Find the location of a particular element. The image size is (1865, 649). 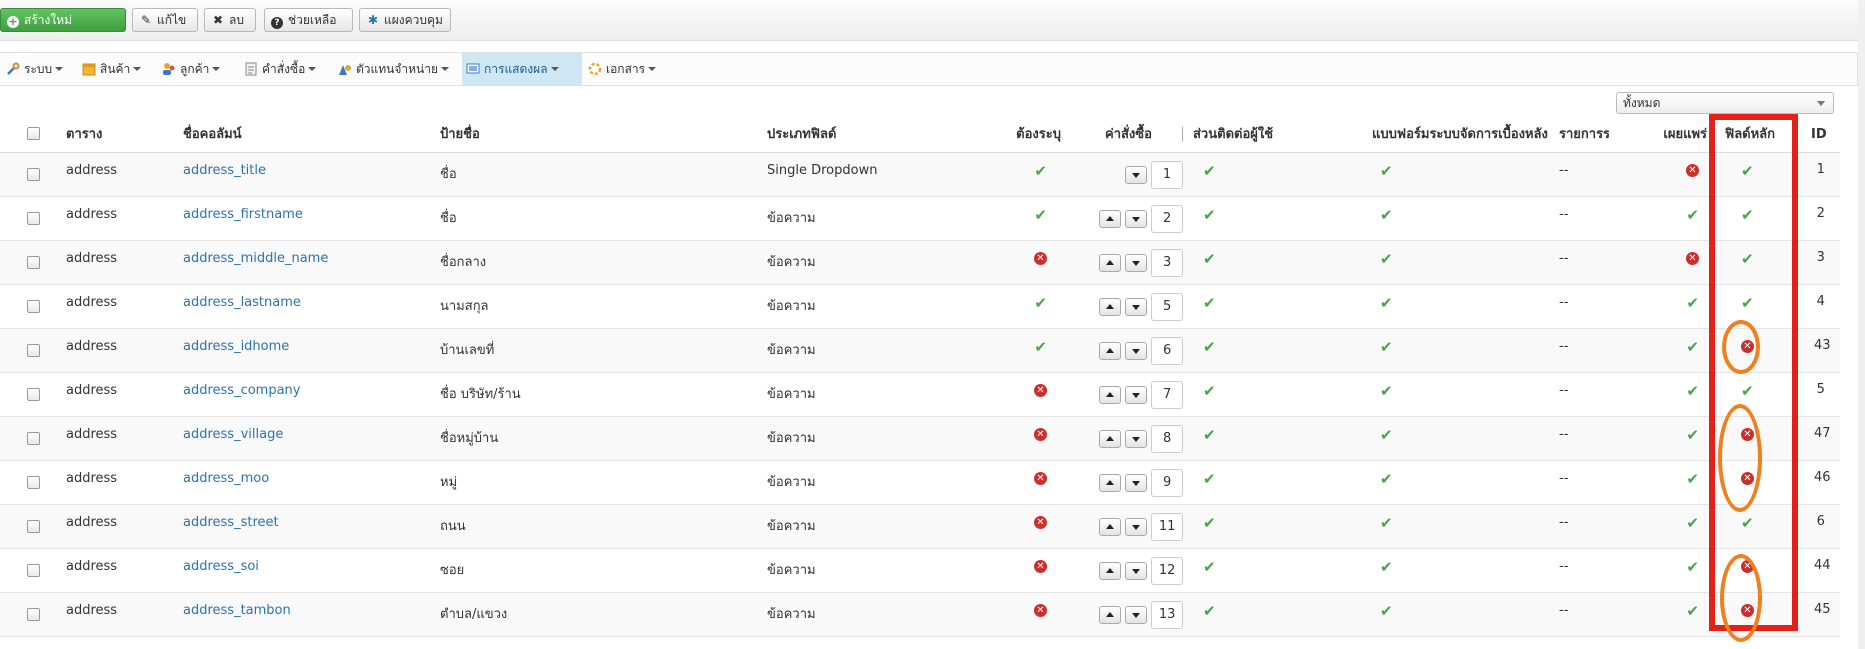

x-circle-icon: ✕ is located at coordinates (1040, 258).